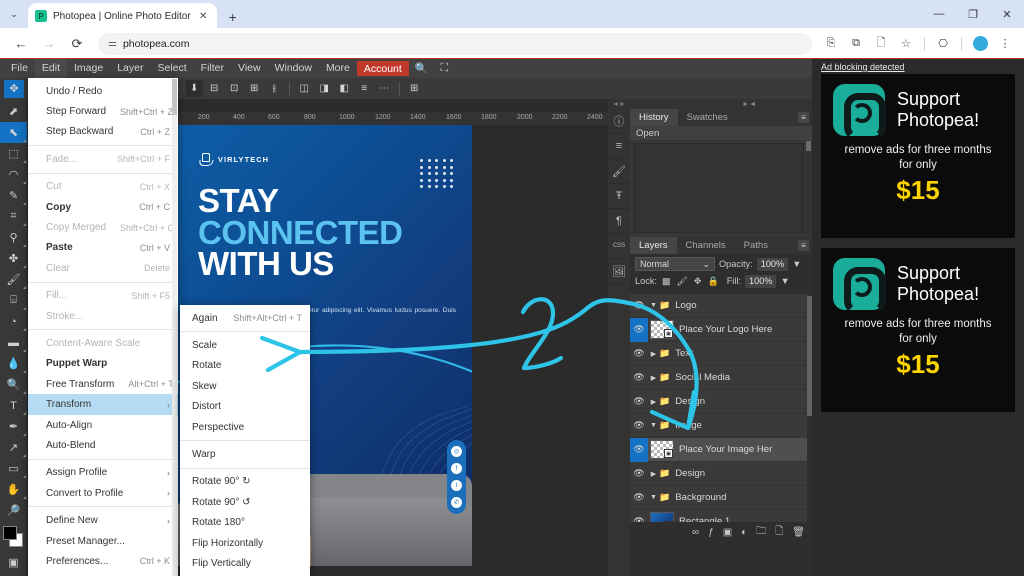  I want to click on forward-icon: →, so click(49, 44).